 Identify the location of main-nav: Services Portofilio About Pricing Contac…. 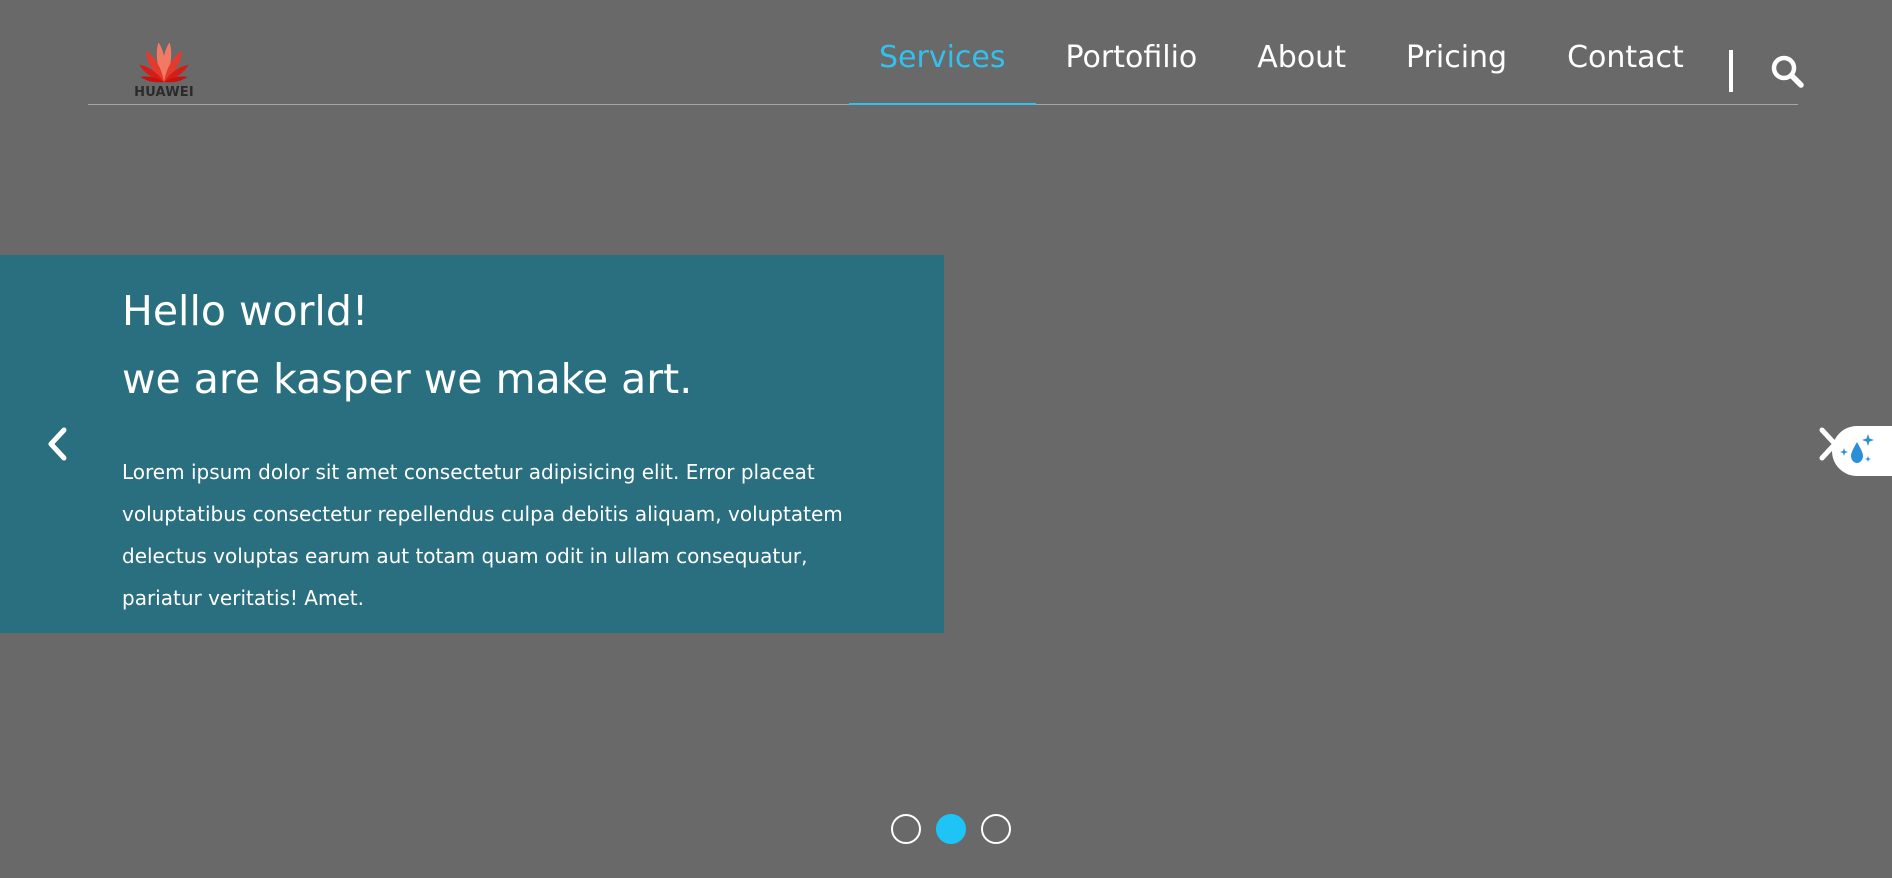
(1281, 52).